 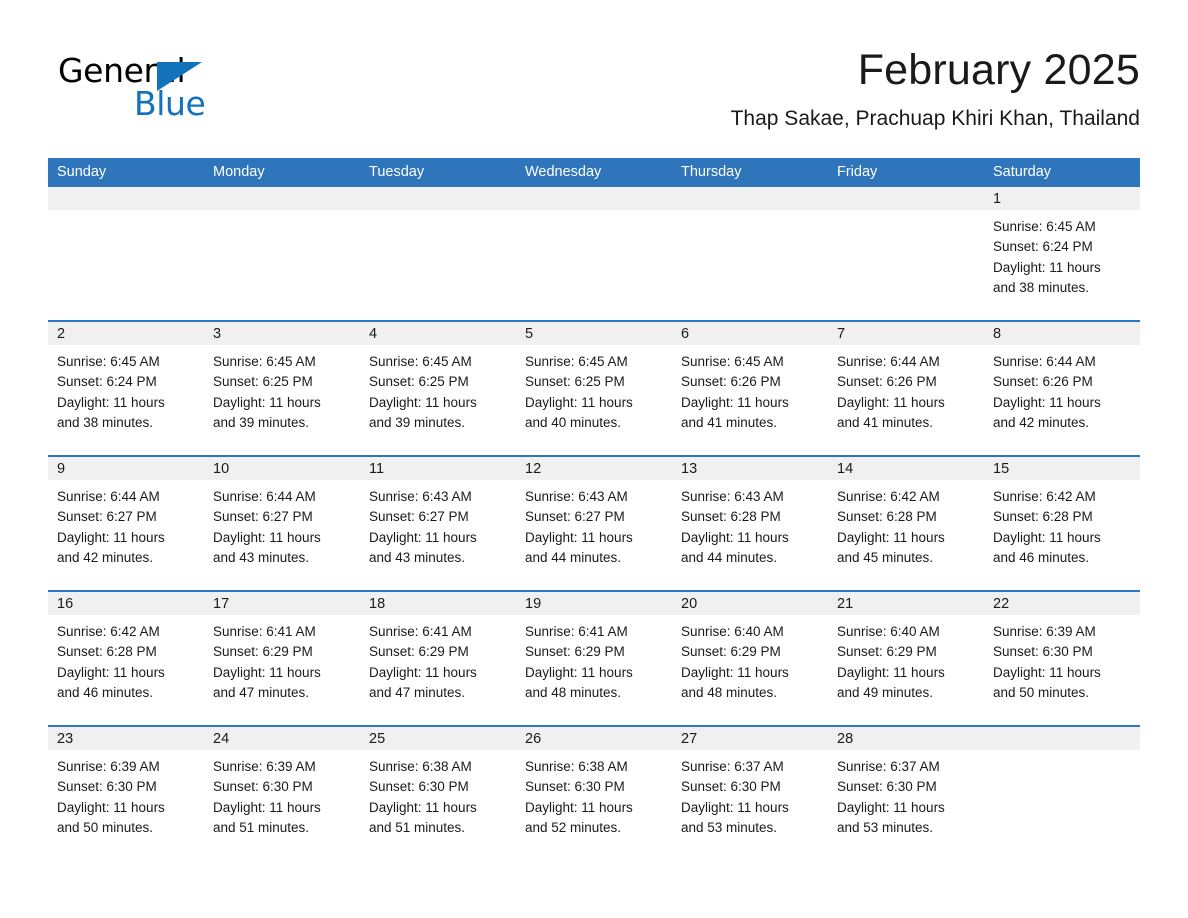 I want to click on sun-info-line-daylight-2: and 39 minutes., so click(x=261, y=423).